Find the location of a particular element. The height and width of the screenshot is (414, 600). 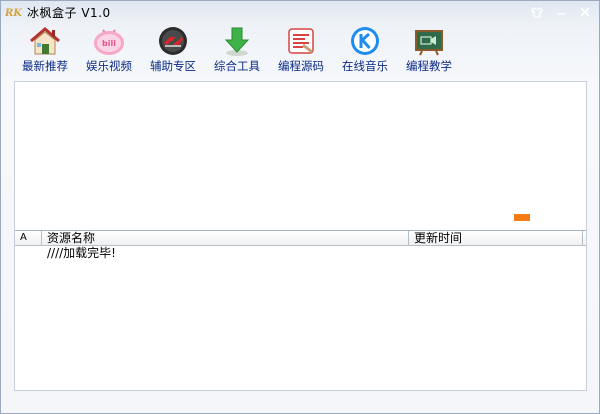

close-button is located at coordinates (585, 12).